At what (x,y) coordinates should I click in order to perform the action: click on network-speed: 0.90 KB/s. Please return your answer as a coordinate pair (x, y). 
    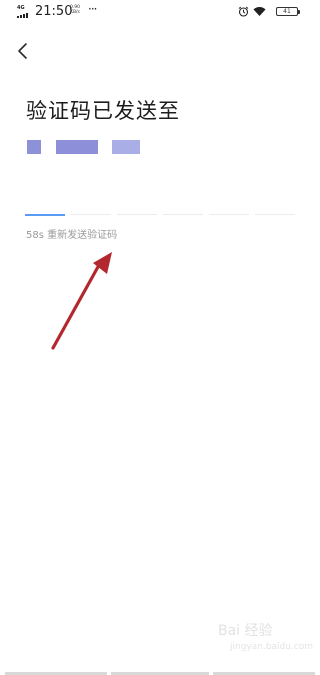
    Looking at the image, I should click on (75, 10).